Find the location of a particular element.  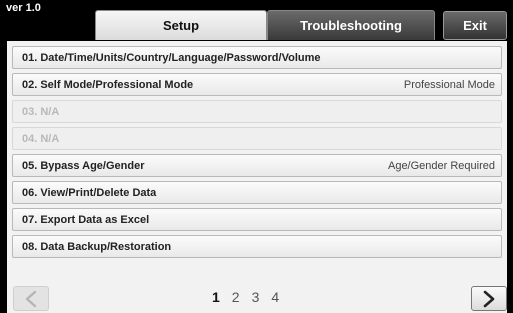

menu-item-na-03: 03. N/A is located at coordinates (257, 111).